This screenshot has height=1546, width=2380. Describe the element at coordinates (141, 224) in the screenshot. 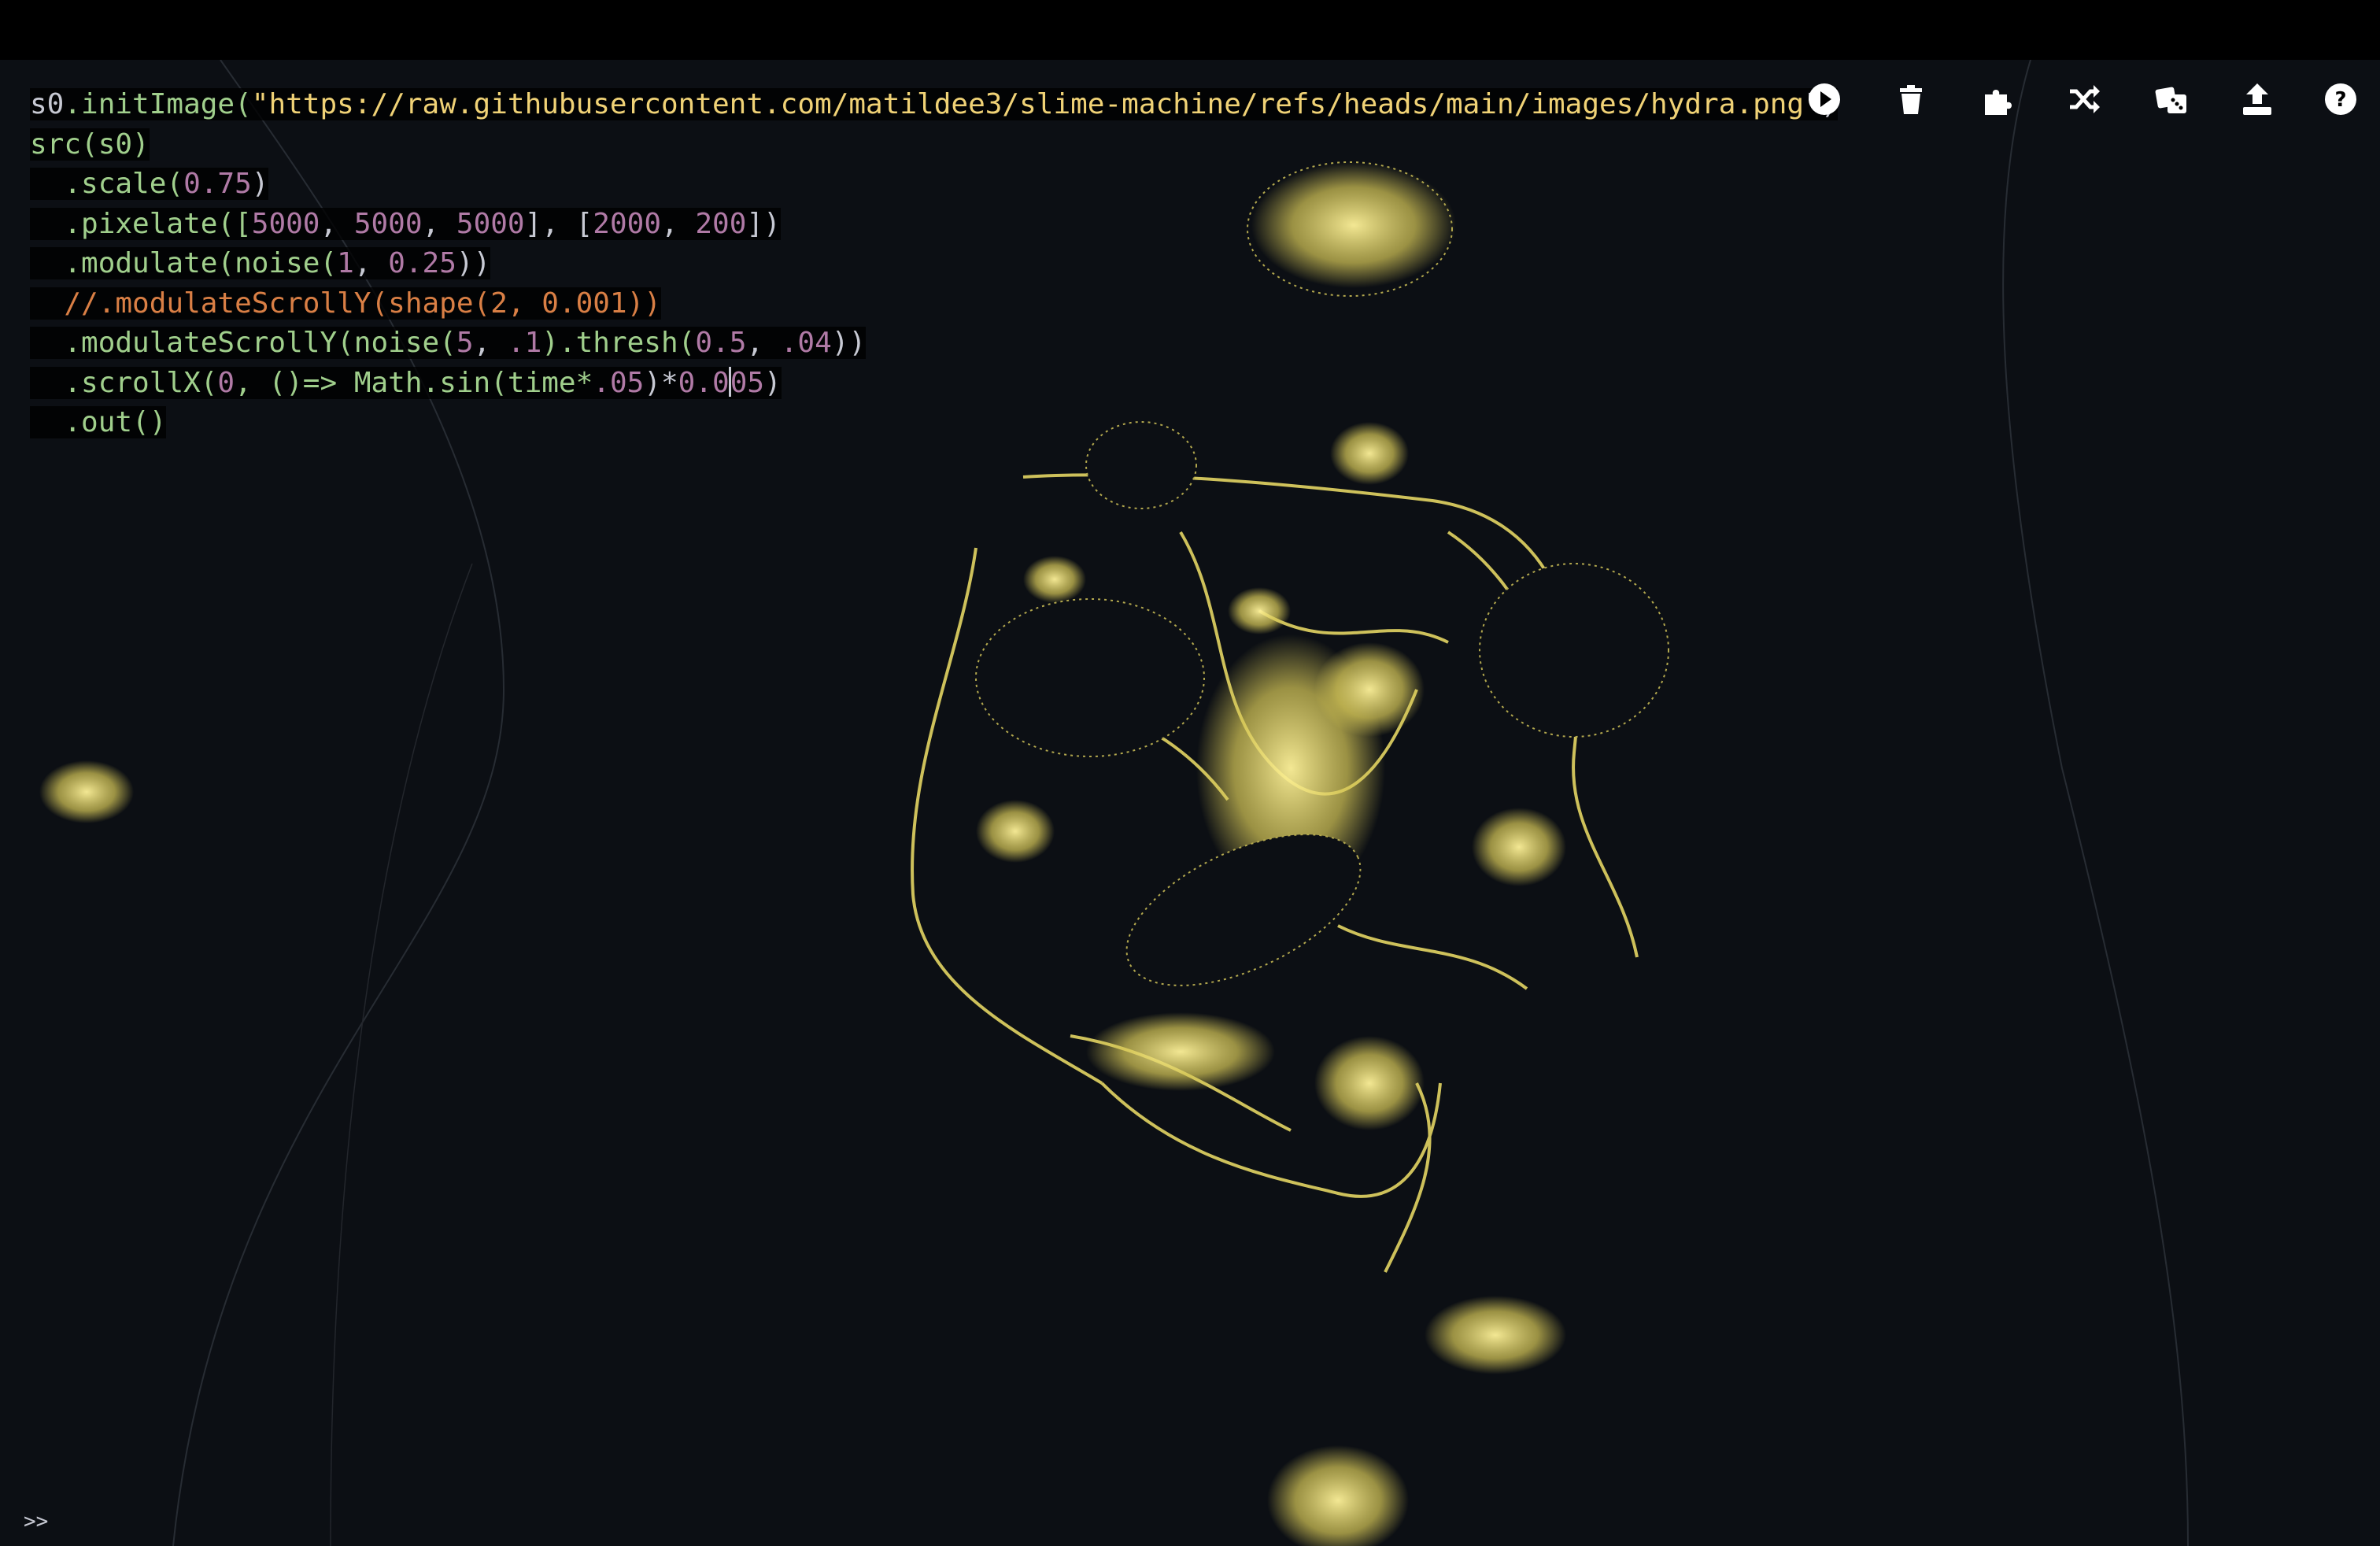

I see `code-token: .pixelate([` at that location.